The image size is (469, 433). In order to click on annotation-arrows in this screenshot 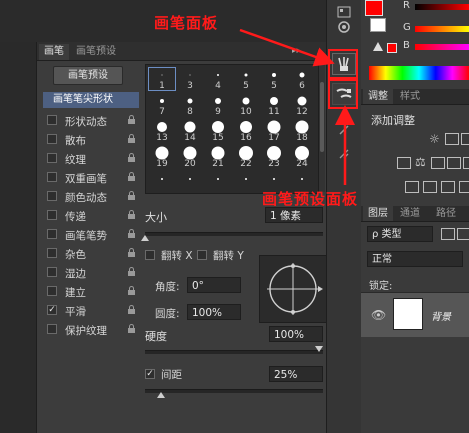, I will do `click(298, 106)`.